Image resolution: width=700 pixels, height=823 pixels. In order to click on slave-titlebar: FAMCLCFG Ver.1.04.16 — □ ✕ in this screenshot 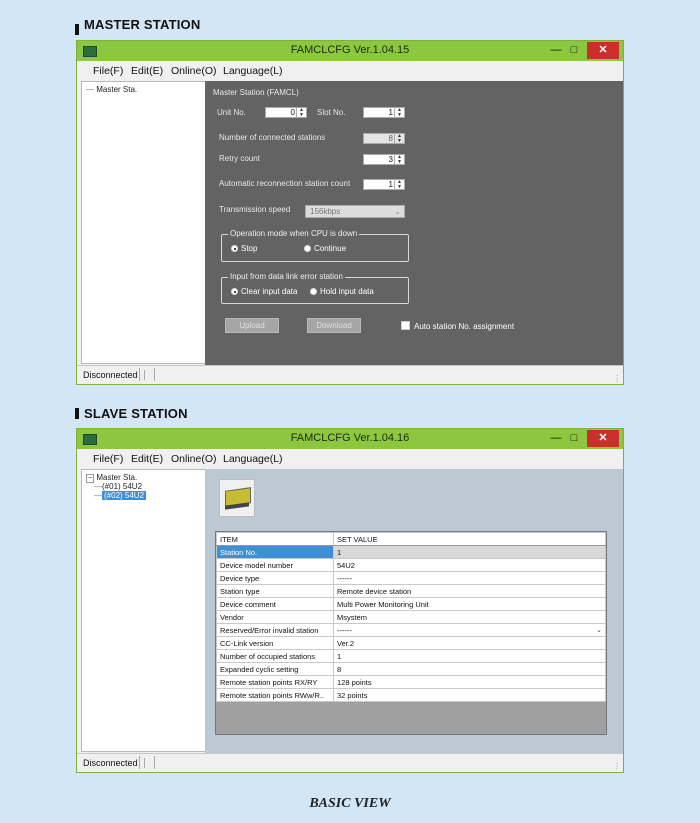, I will do `click(350, 439)`.